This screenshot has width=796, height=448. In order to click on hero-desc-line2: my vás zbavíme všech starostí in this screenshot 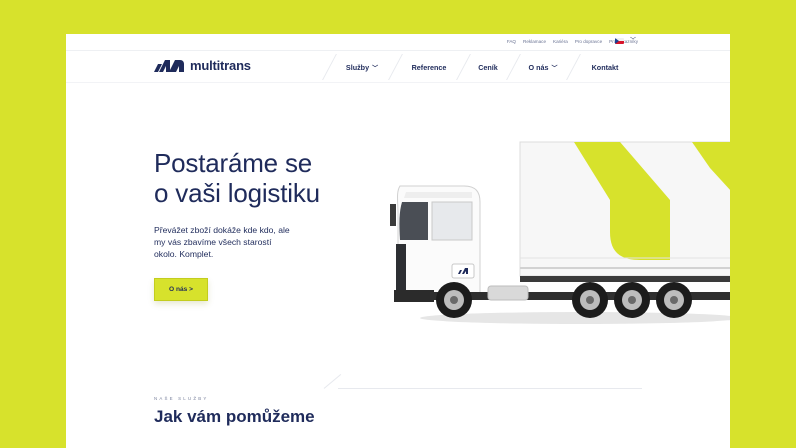, I will do `click(213, 242)`.